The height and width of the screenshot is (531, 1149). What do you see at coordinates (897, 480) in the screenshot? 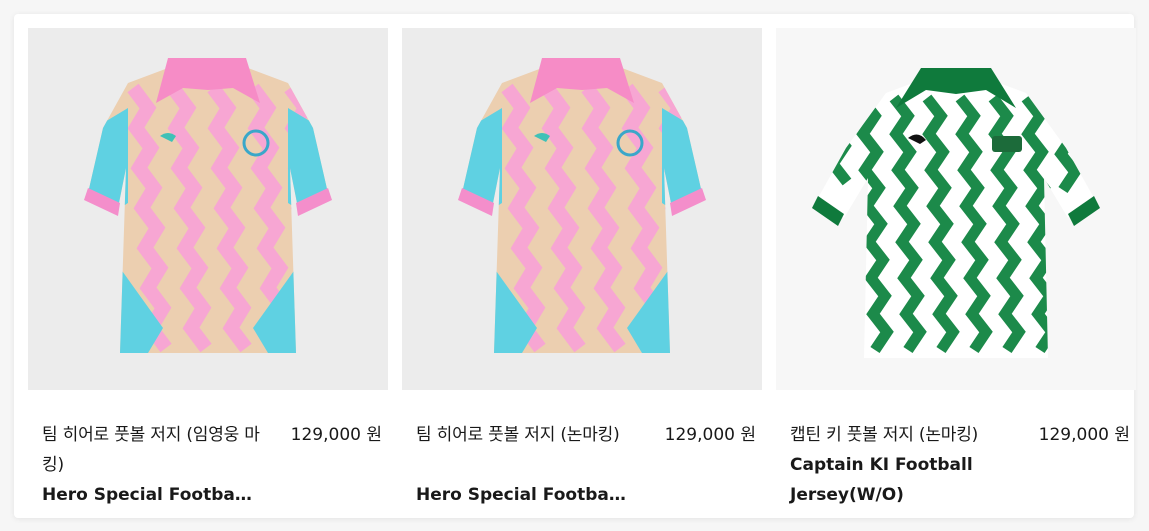
I see `product-name-english: Captain KI Football Jersey(W/O)` at bounding box center [897, 480].